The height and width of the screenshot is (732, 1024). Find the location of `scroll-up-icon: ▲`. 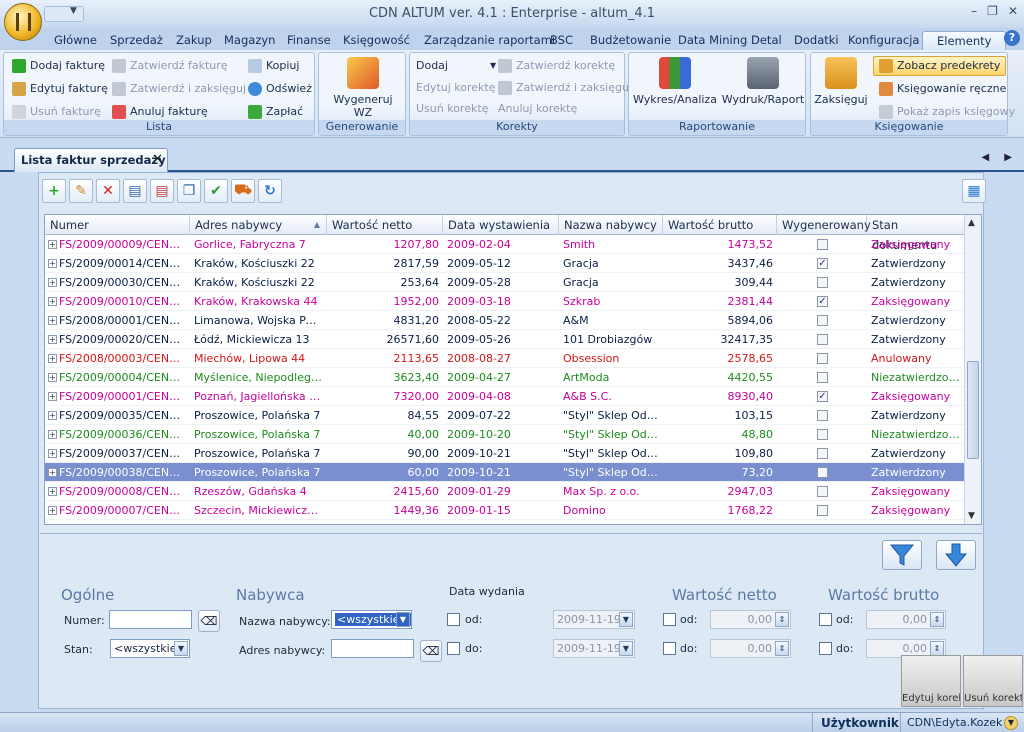

scroll-up-icon: ▲ is located at coordinates (971, 223).